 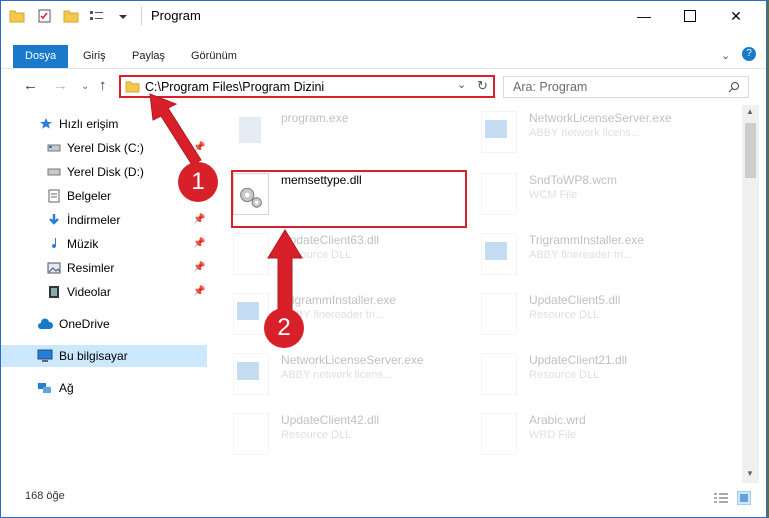 I want to click on expand-ribbon-icon: ⌄, so click(x=725, y=55).